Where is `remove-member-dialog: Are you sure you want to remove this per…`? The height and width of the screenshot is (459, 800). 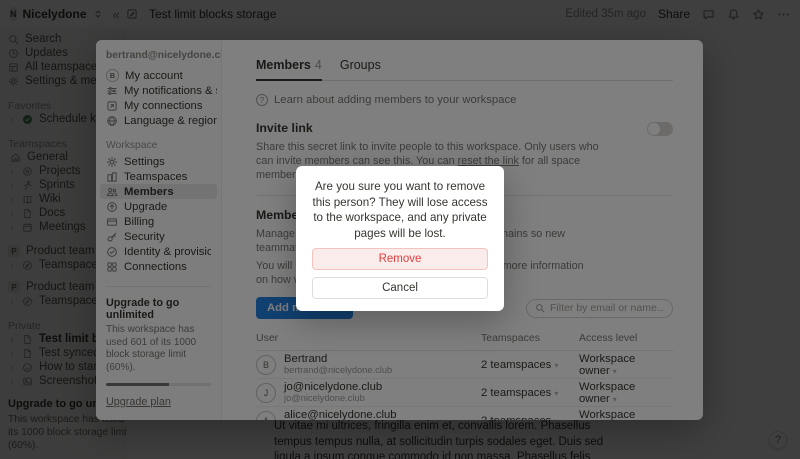 remove-member-dialog: Are you sure you want to remove this per… is located at coordinates (400, 238).